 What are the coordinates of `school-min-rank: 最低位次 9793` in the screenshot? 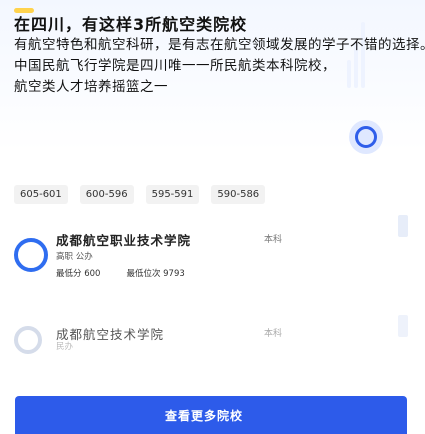 It's located at (155, 274).